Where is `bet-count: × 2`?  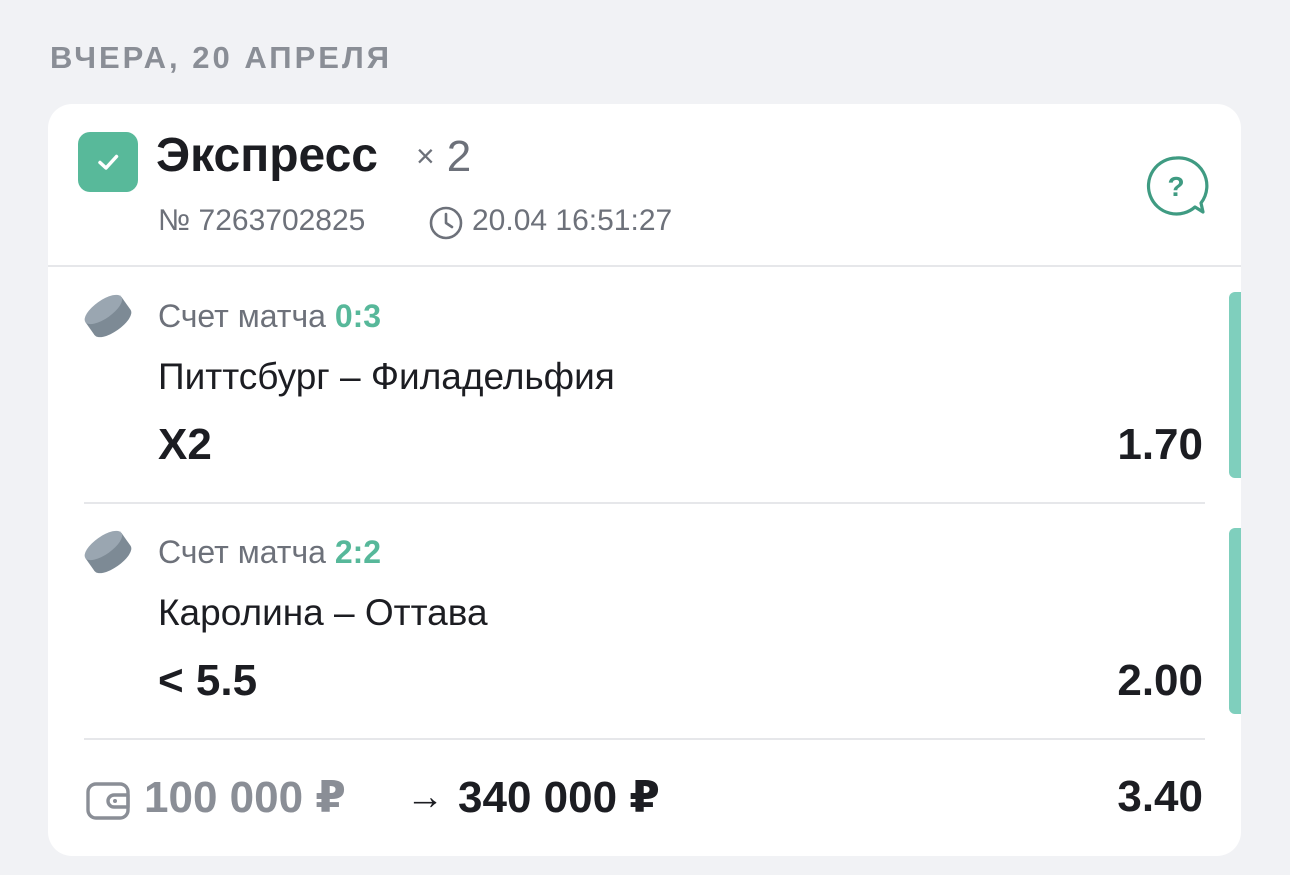
bet-count: × 2 is located at coordinates (443, 157).